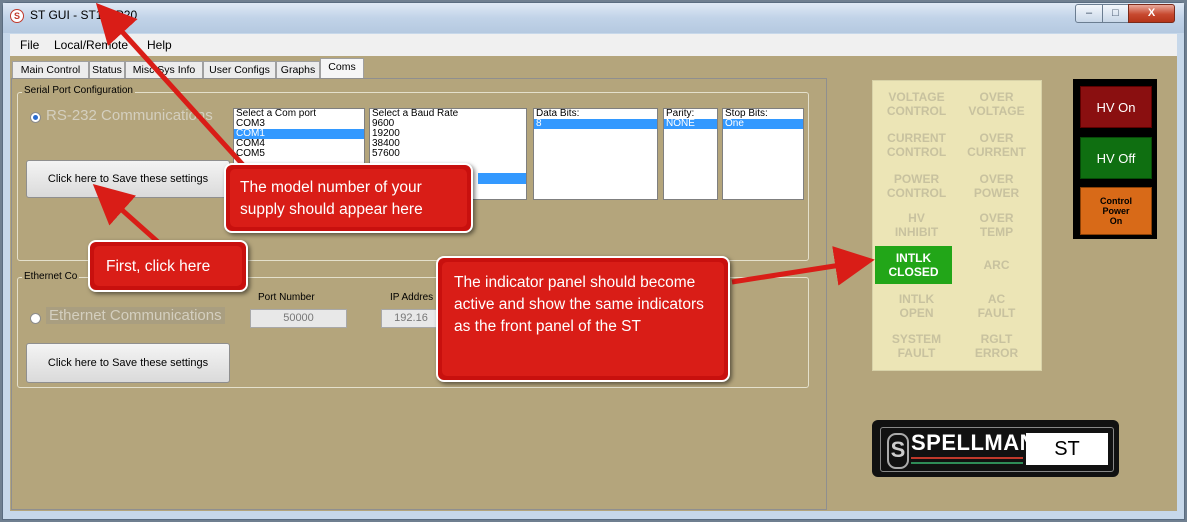 The height and width of the screenshot is (522, 1187). I want to click on arrow-to-save, so click(126, 214).